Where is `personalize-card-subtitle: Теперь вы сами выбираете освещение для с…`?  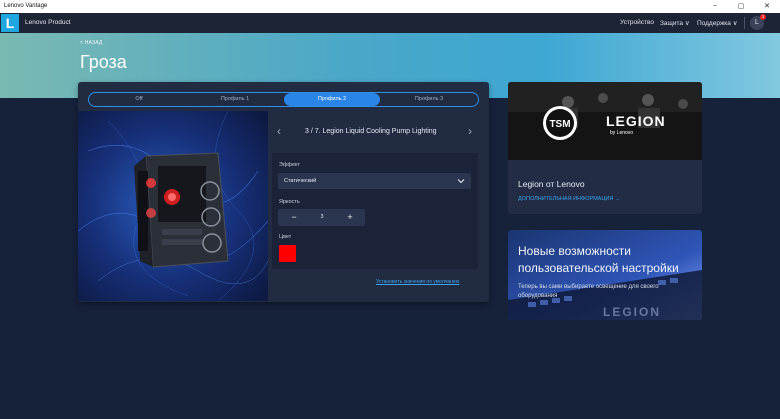
personalize-card-subtitle: Теперь вы сами выбираете освещение для с… is located at coordinates (588, 291).